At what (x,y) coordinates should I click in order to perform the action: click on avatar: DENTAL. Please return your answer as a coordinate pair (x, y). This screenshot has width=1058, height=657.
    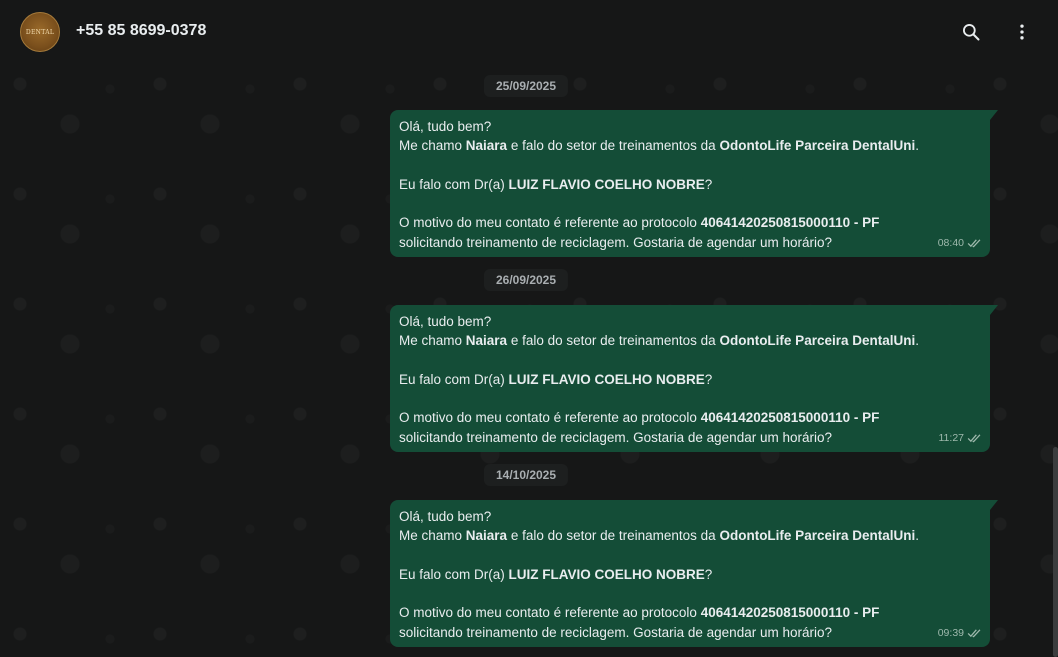
    Looking at the image, I should click on (40, 32).